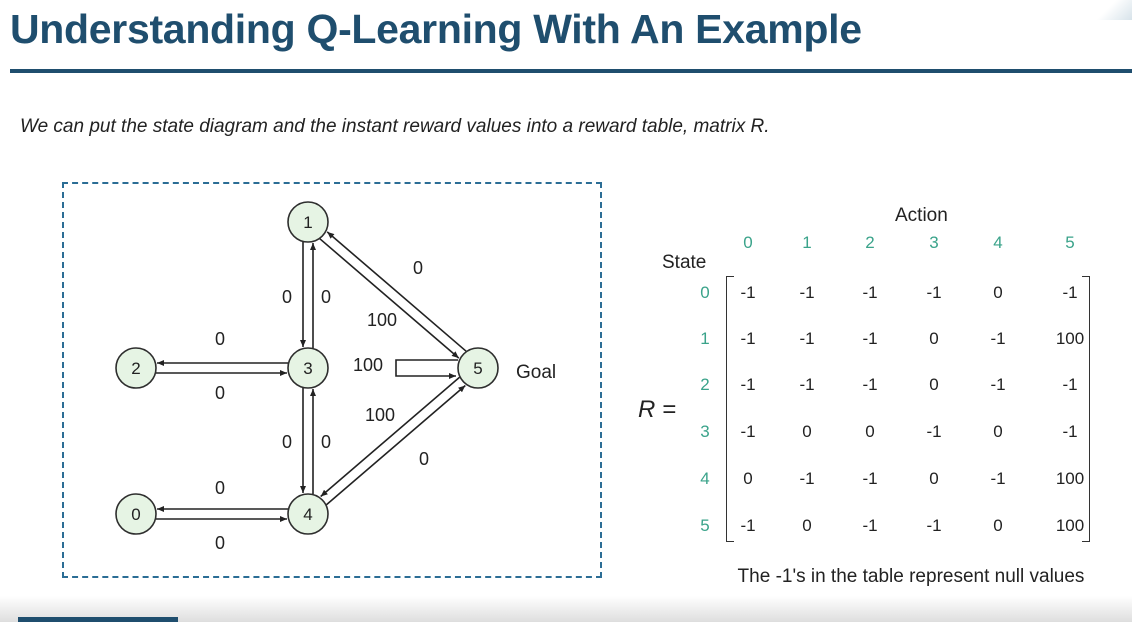 Image resolution: width=1132 pixels, height=622 pixels. Describe the element at coordinates (870, 431) in the screenshot. I see `matrix-cell-r3-c2: 0` at that location.